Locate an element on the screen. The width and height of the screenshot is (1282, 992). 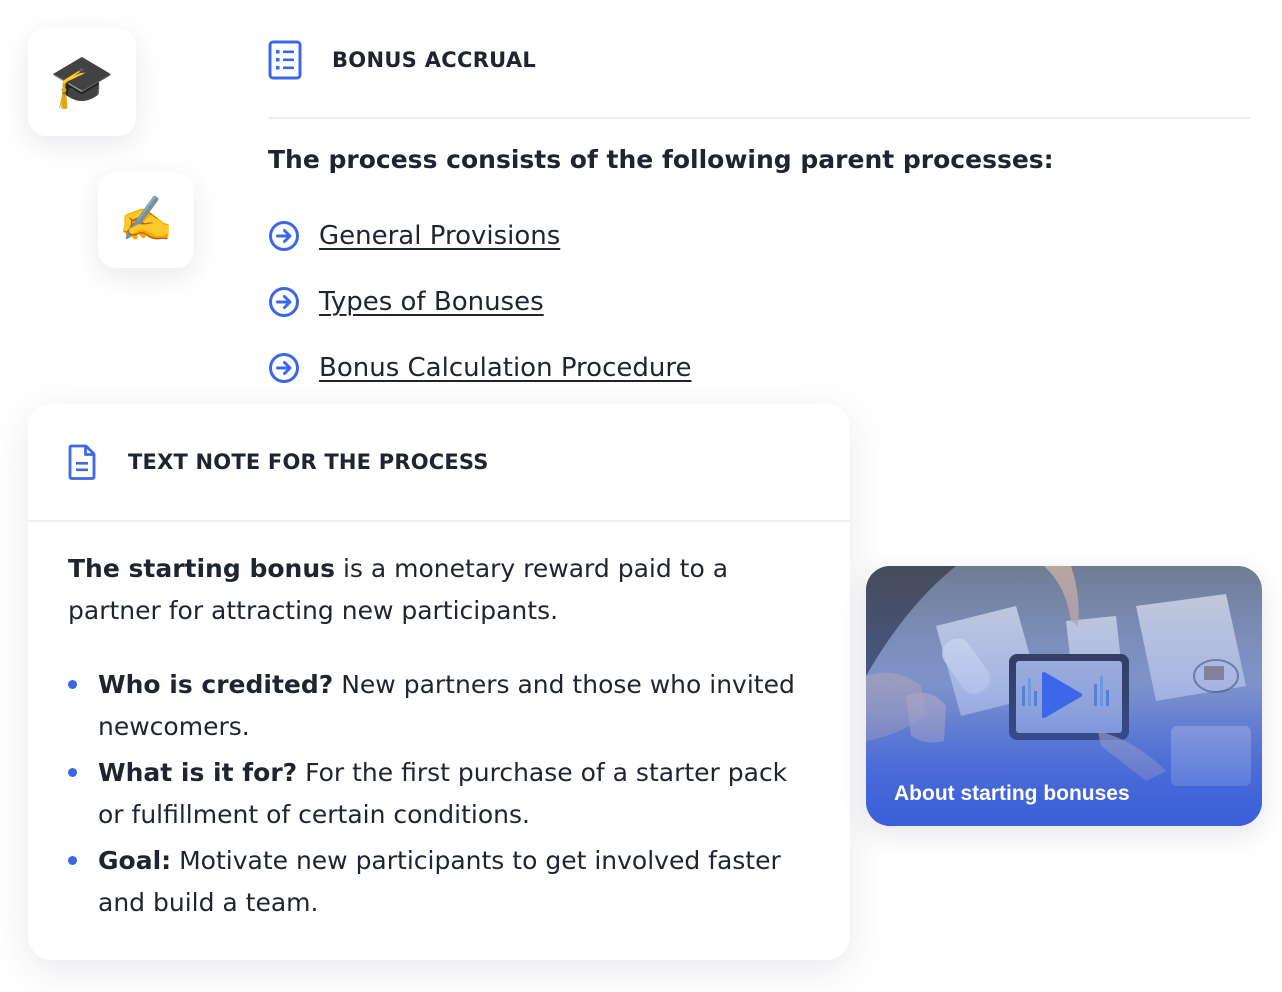
text-note-header: TEXT NOTE FOR THE PROCESS is located at coordinates (439, 463).